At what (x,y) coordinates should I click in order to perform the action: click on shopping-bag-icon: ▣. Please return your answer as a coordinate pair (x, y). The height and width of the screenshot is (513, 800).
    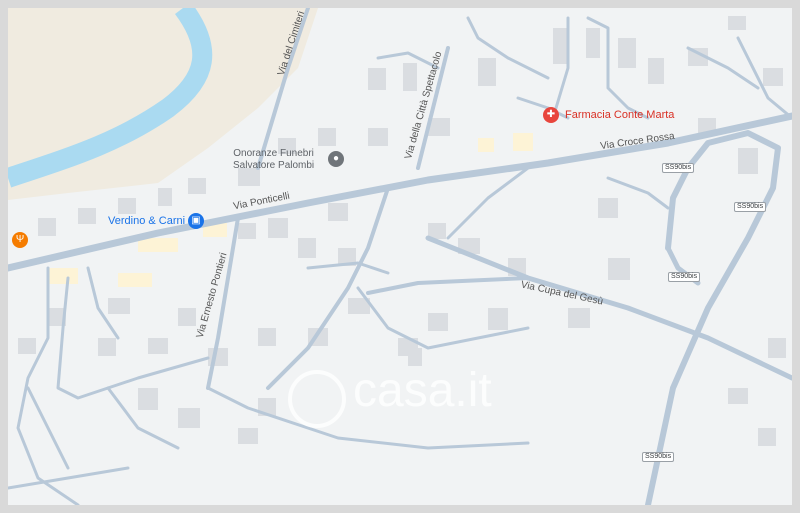
    Looking at the image, I should click on (196, 221).